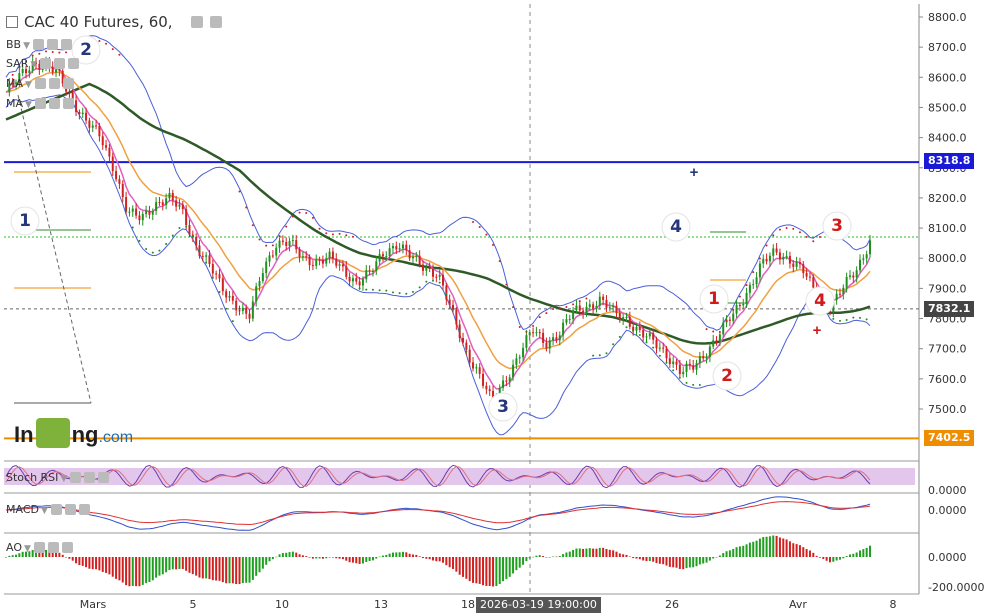 This screenshot has height=616, width=988. Describe the element at coordinates (216, 22) in the screenshot. I see `settings-icon` at that location.